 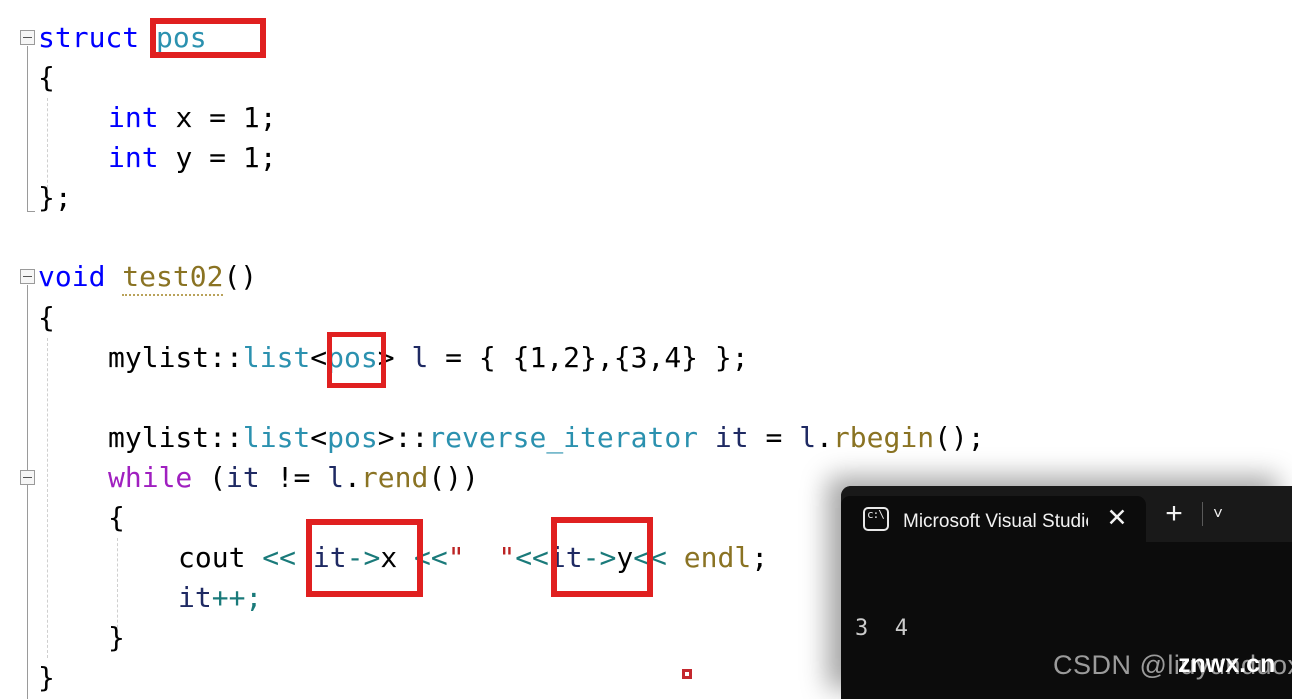 I want to click on code-line-5: };, so click(x=55, y=198).